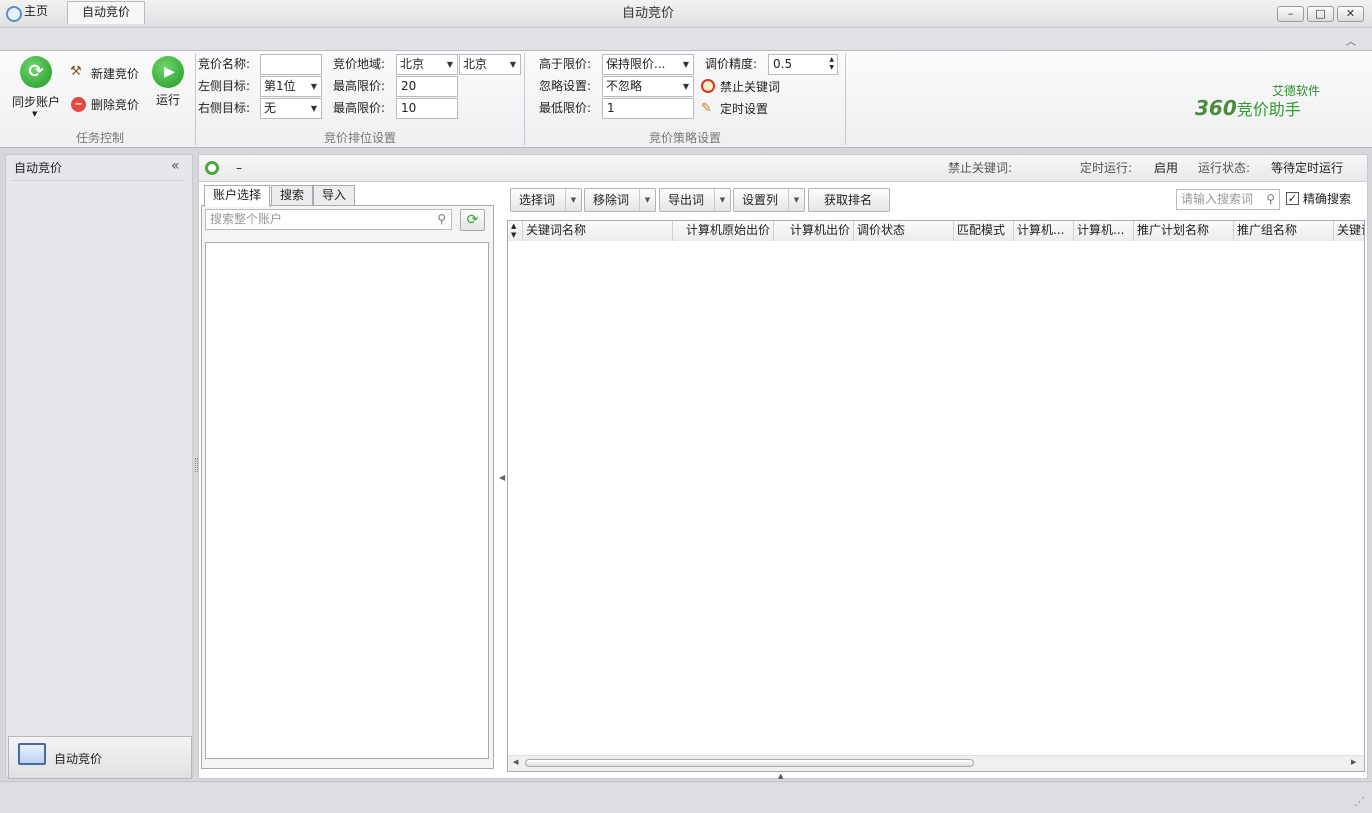 This screenshot has height=813, width=1372. I want to click on dropdown-arrow-icon: ▼, so click(34, 114).